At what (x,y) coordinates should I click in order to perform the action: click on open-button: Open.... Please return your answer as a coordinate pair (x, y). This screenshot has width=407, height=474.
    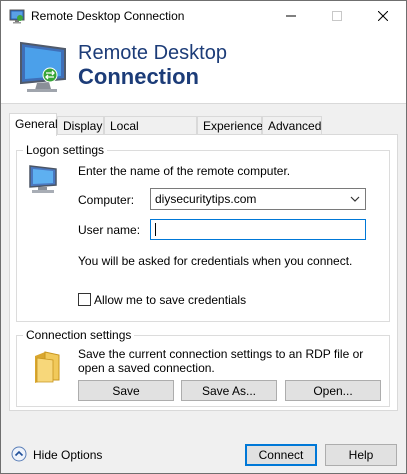
    Looking at the image, I should click on (333, 390).